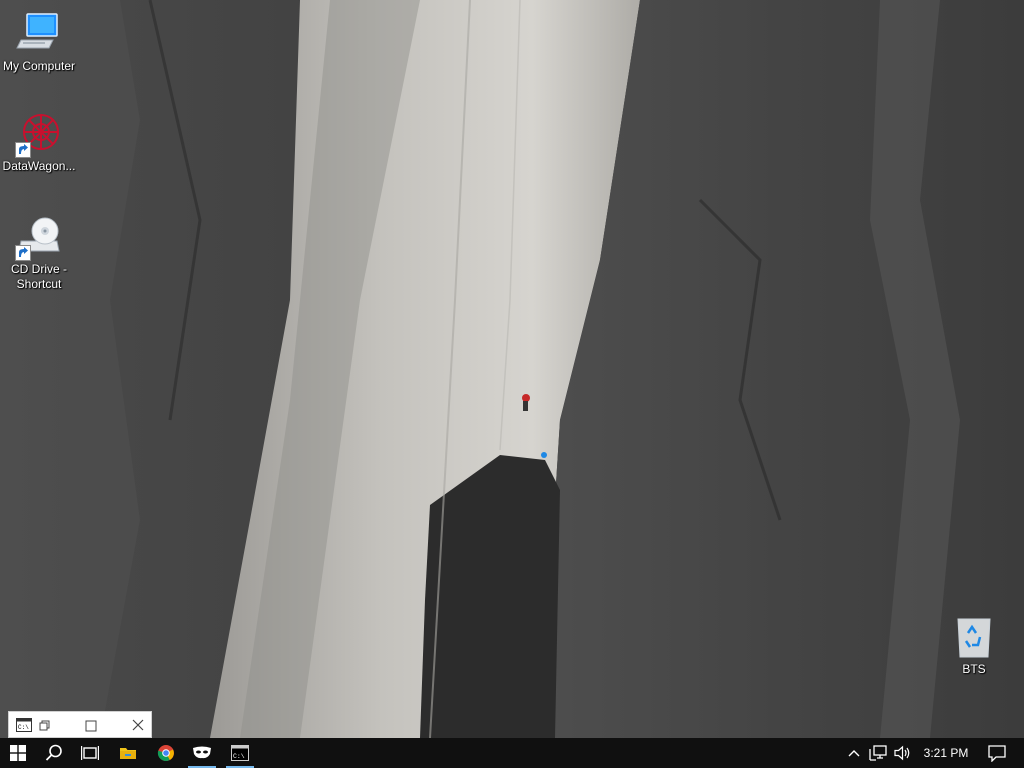 Image resolution: width=1024 pixels, height=768 pixels. I want to click on start-button, so click(18, 753).